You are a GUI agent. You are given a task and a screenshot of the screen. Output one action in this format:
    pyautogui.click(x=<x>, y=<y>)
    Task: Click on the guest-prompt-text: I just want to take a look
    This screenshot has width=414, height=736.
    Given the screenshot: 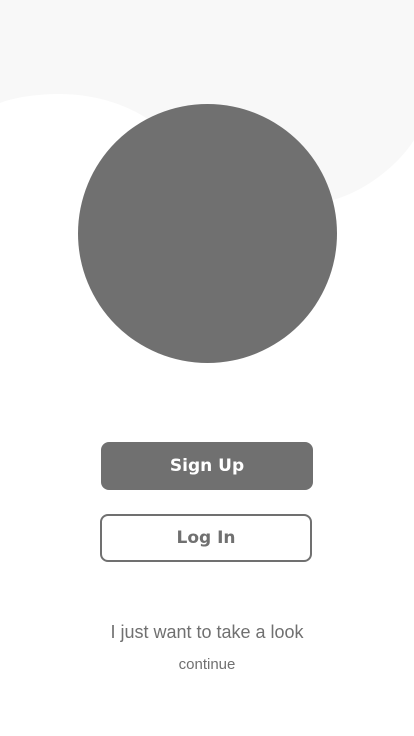 What is the action you would take?
    pyautogui.click(x=207, y=632)
    